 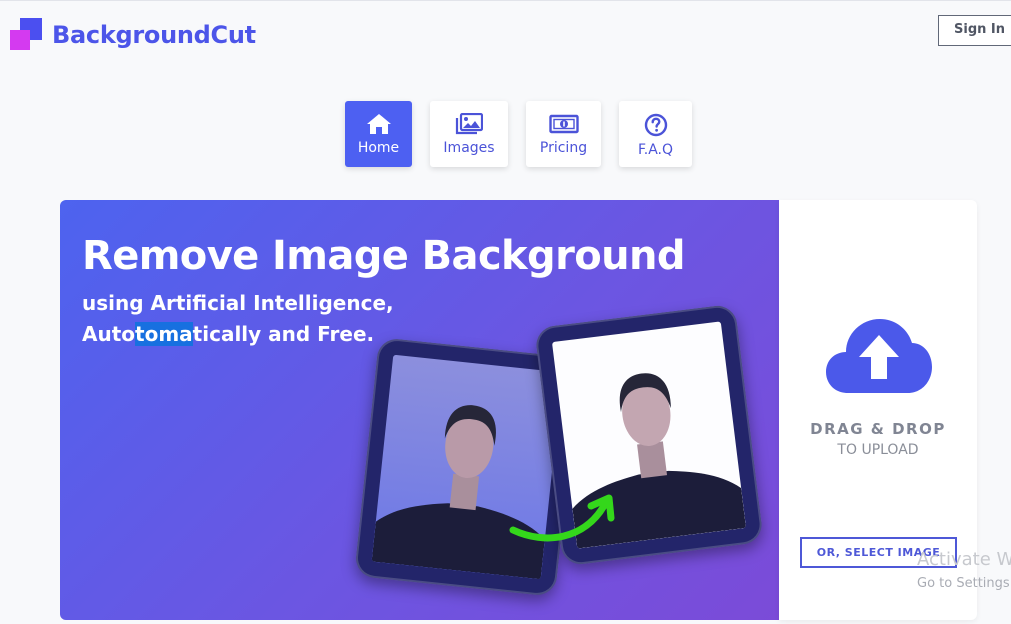 What do you see at coordinates (154, 35) in the screenshot?
I see `brand-name: BackgroundCut` at bounding box center [154, 35].